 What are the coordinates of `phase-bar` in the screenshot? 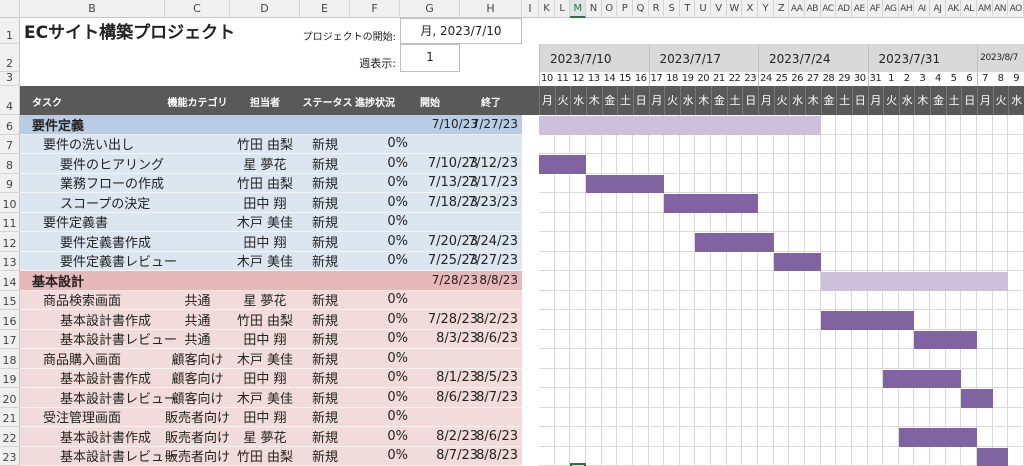 It's located at (680, 125).